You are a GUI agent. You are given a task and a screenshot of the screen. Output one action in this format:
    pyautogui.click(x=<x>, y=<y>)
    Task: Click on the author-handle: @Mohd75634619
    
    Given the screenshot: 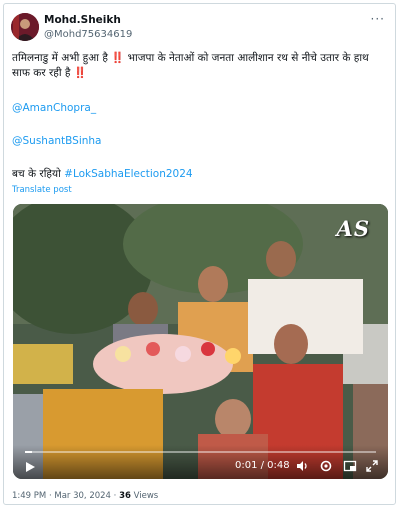 What is the action you would take?
    pyautogui.click(x=88, y=34)
    